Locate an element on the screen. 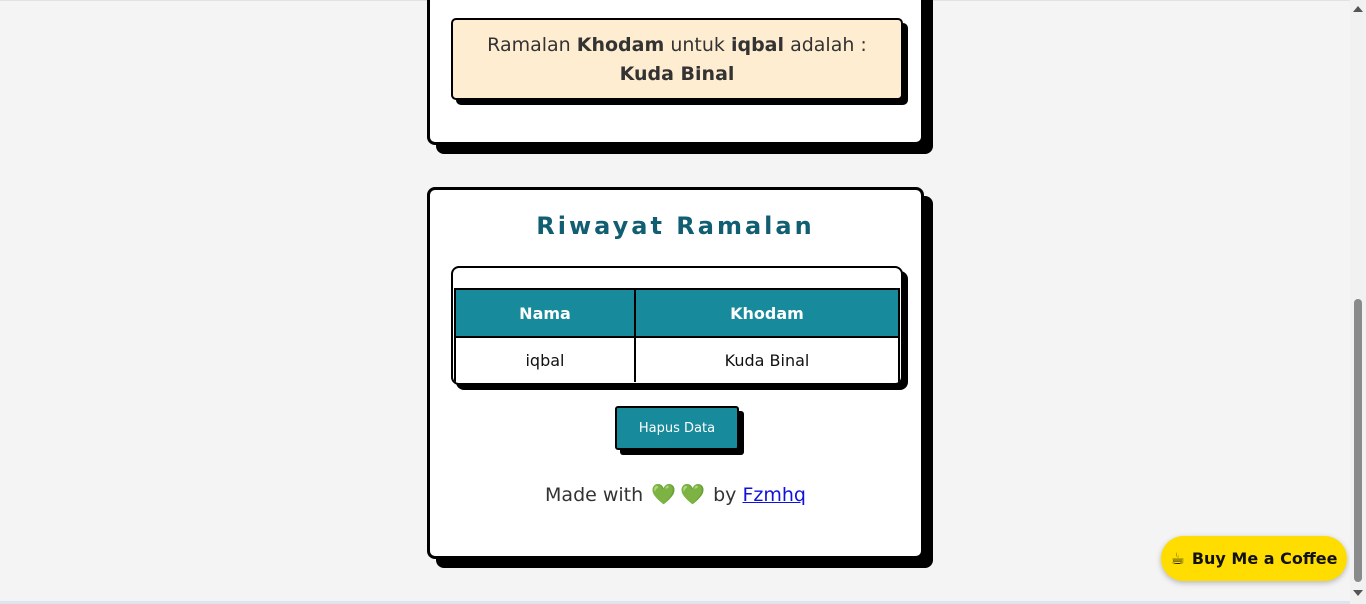  column-header-nama: Nama is located at coordinates (545, 313).